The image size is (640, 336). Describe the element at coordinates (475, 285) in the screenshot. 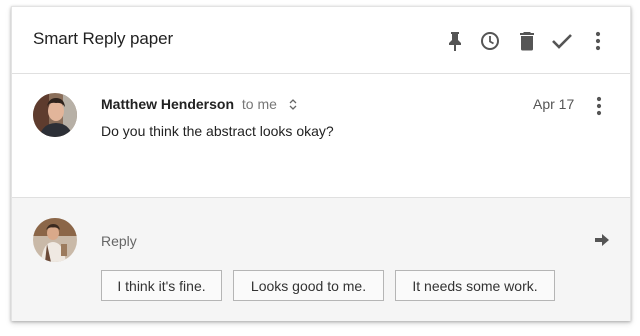

I see `smart-reply-chip: It needs some work.` at that location.